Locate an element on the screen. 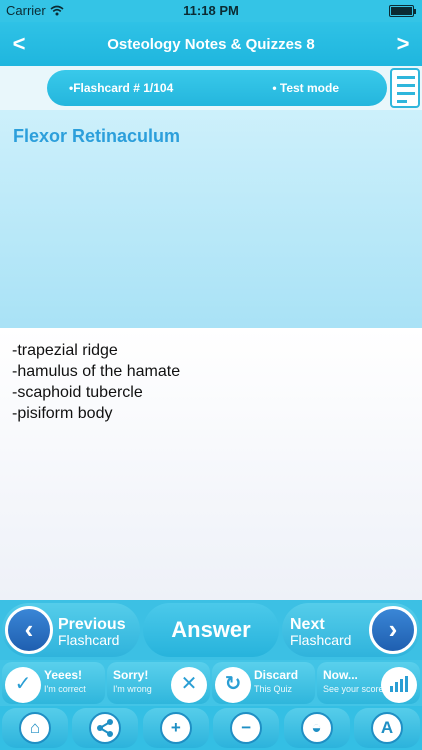 This screenshot has height=750, width=422. zoom-out-button: − is located at coordinates (246, 728).